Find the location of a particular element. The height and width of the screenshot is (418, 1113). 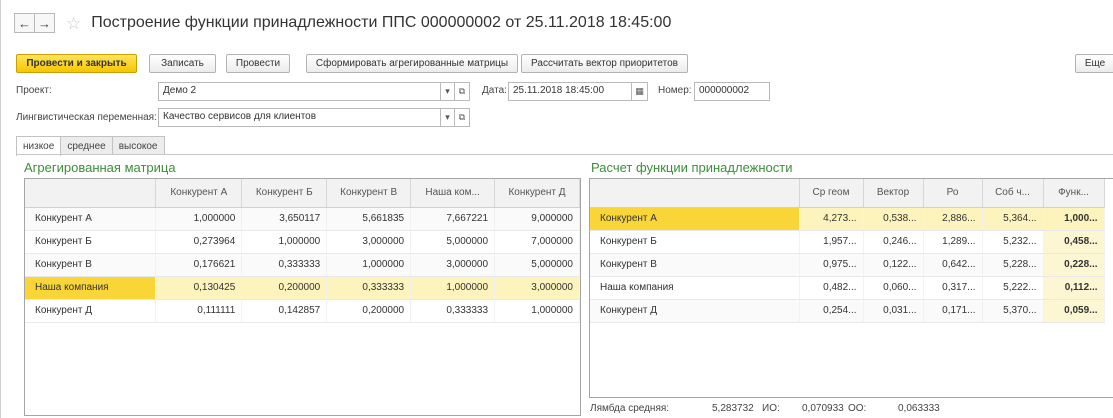

project-open-button: ⧉ is located at coordinates (462, 91).